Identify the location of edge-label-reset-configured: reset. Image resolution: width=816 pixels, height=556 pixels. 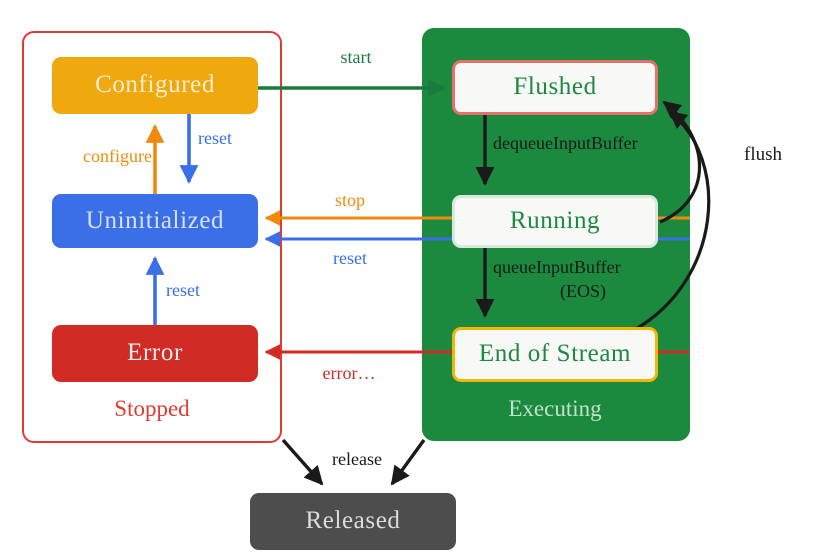
(215, 138).